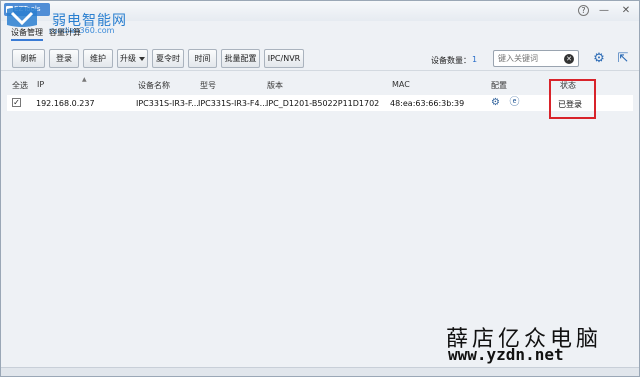 The image size is (640, 377). I want to click on ip-header: IP, so click(40, 84).